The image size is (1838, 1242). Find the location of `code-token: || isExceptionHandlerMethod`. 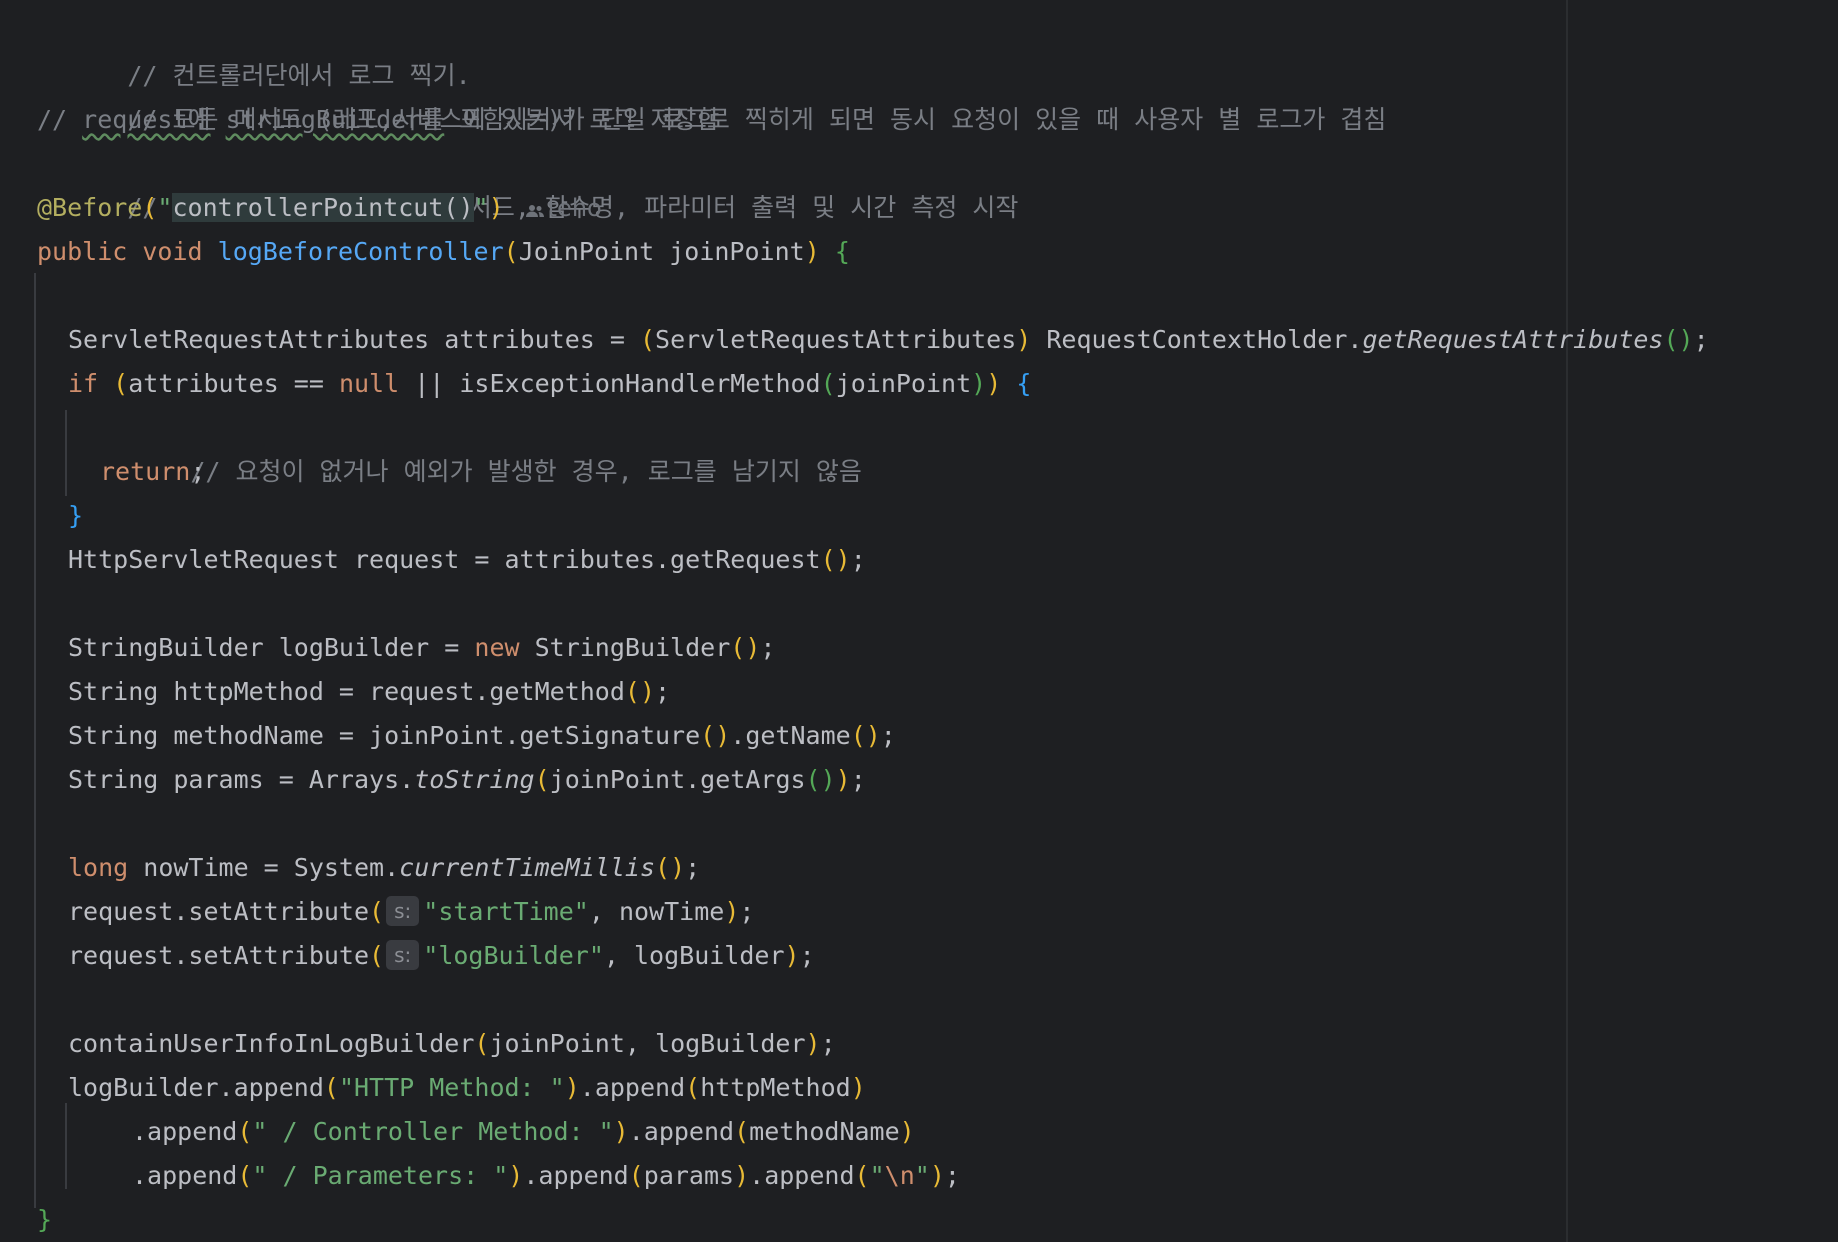

code-token: || isExceptionHandlerMethod is located at coordinates (610, 383).